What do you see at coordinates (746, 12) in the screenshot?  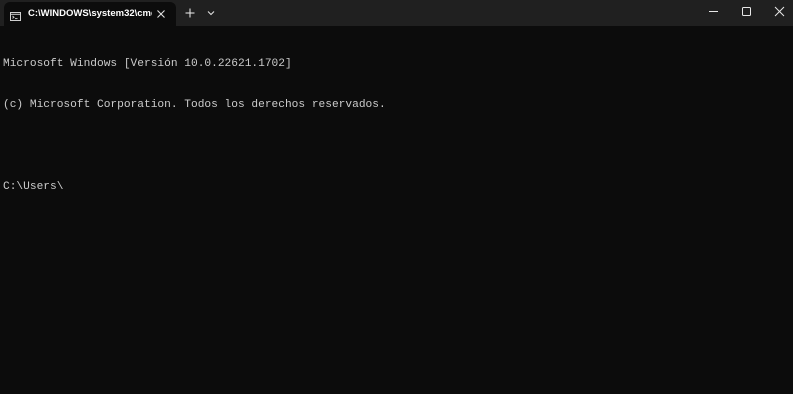 I see `maximize-icon` at bounding box center [746, 12].